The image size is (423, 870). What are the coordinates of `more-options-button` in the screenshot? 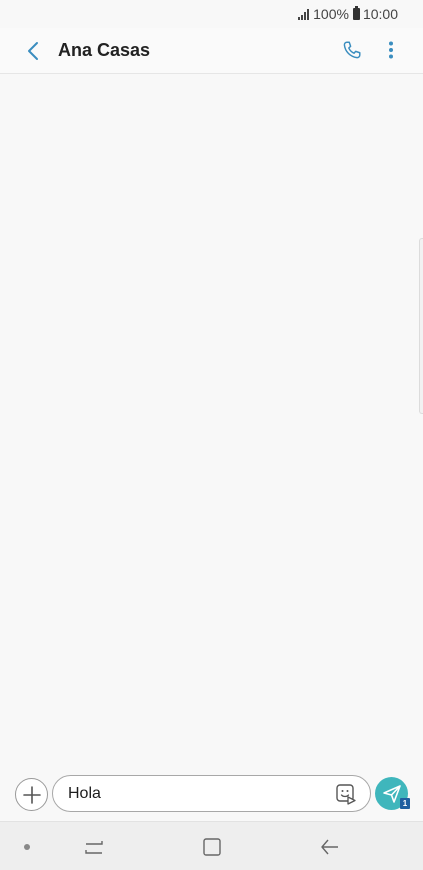 It's located at (391, 50).